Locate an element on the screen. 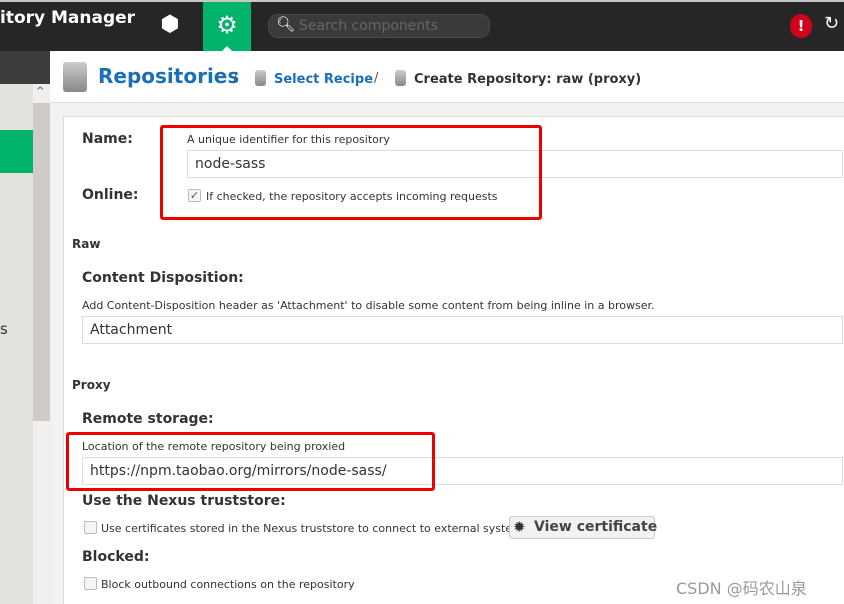 This screenshot has width=844, height=604. certificate-icon: ✹ is located at coordinates (519, 527).